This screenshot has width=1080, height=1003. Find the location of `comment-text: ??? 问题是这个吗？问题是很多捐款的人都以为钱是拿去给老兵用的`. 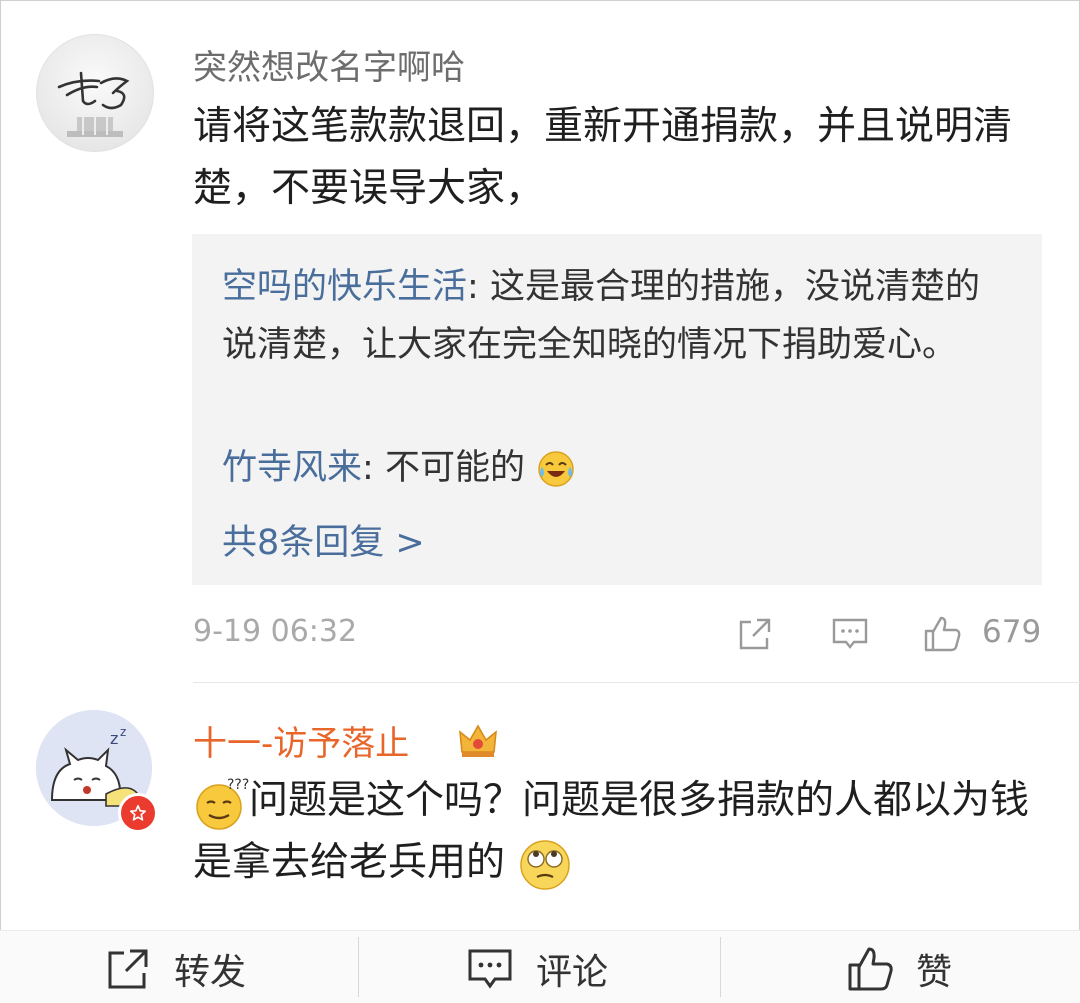

comment-text: ??? 问题是这个吗？问题是很多捐款的人都以为钱是拿去给老兵用的 is located at coordinates (623, 832).